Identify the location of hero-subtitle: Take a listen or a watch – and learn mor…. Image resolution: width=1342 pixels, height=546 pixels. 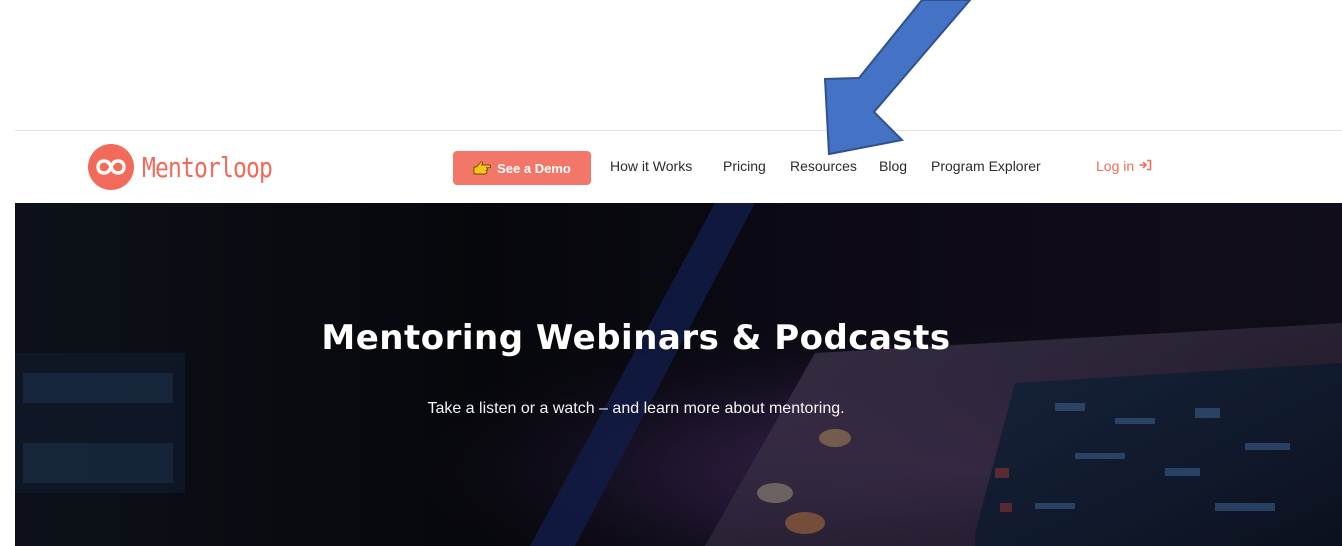
(636, 408).